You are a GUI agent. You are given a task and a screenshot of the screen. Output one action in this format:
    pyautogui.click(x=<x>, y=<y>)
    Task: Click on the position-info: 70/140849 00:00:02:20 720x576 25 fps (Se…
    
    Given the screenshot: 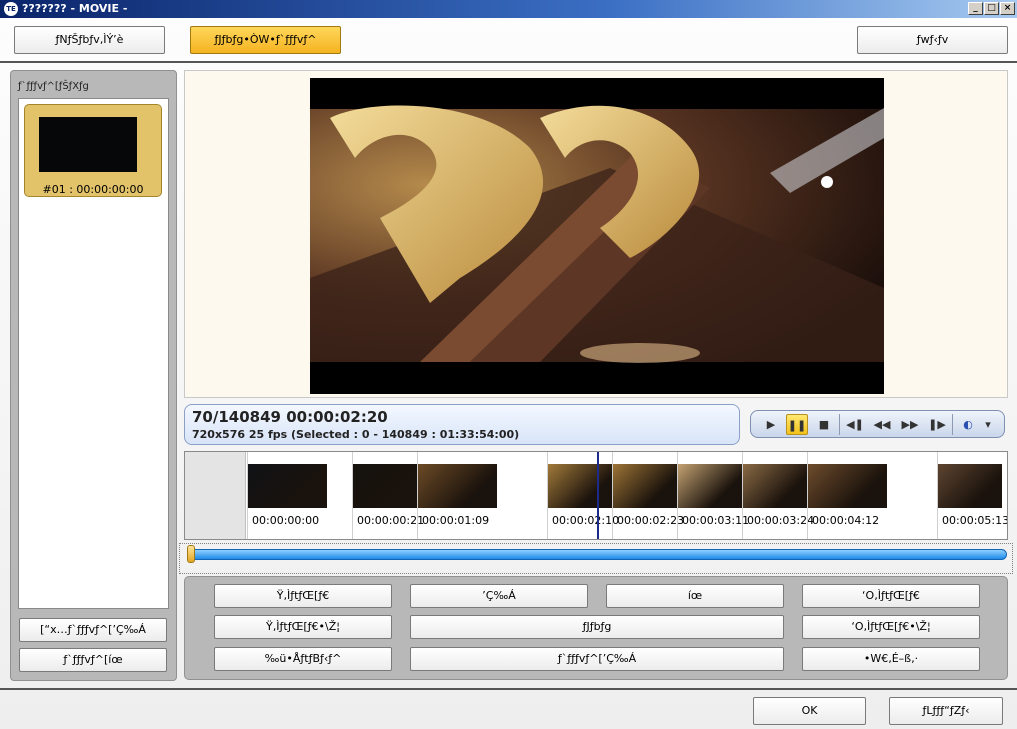 What is the action you would take?
    pyautogui.click(x=462, y=424)
    